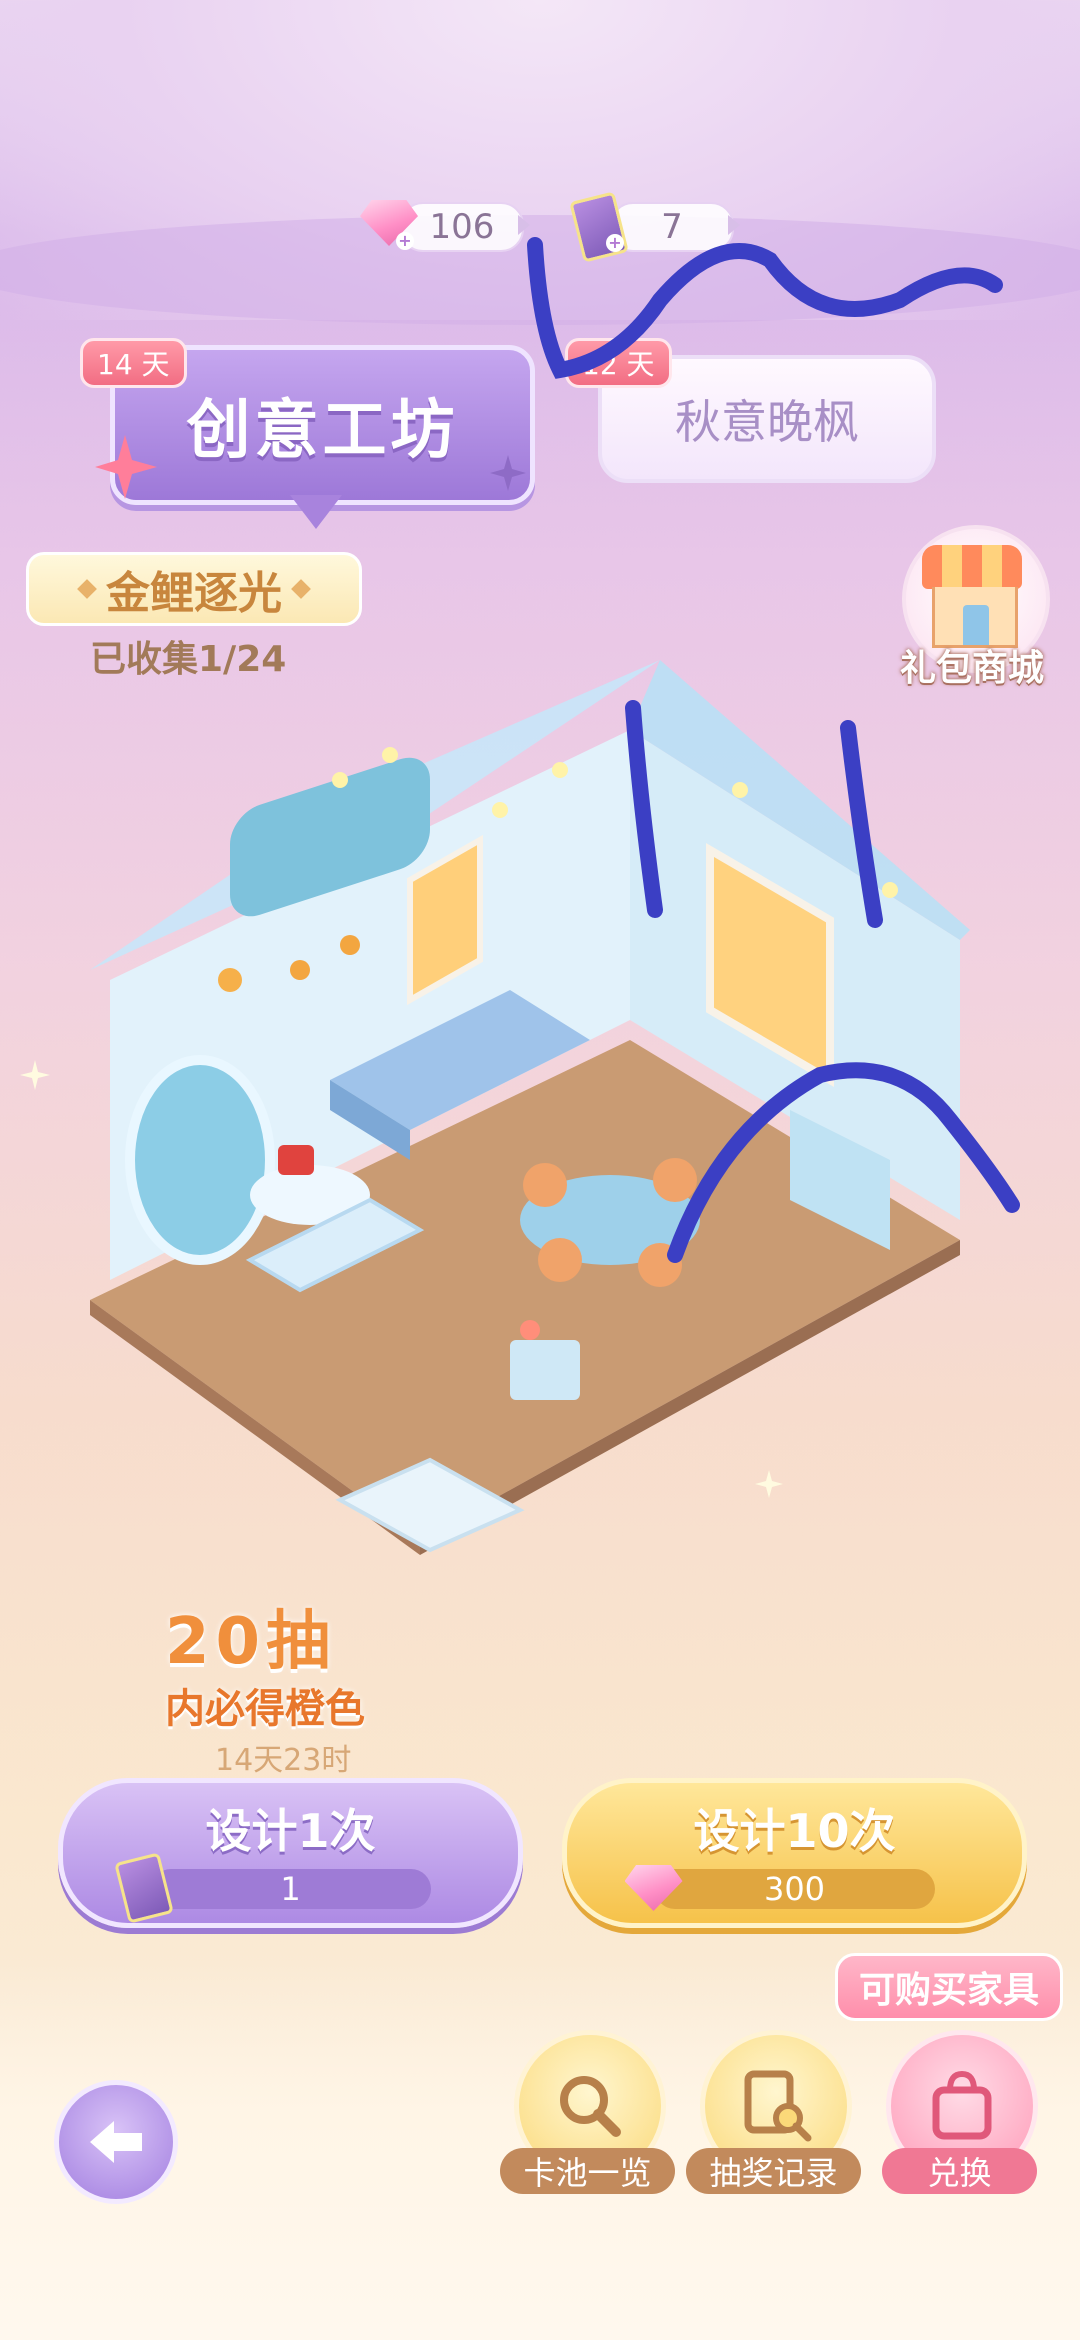  What do you see at coordinates (265, 1709) in the screenshot?
I see `guarantee-line2: 内必得橙色` at bounding box center [265, 1709].